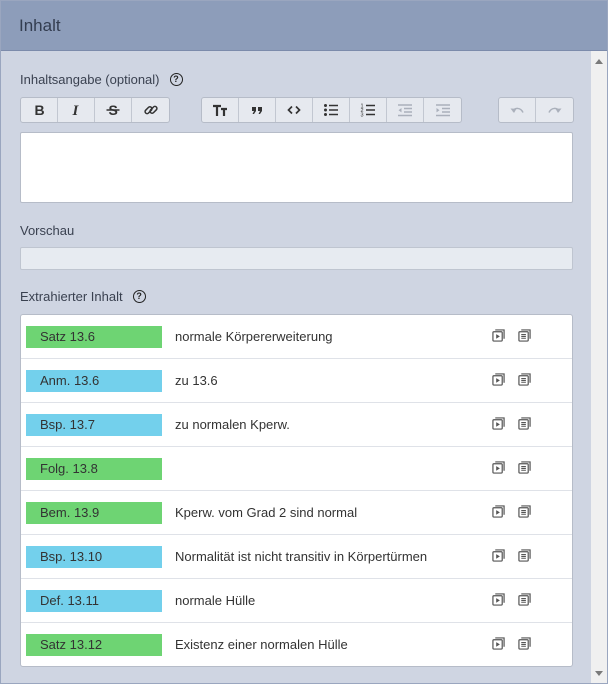 This screenshot has width=608, height=684. What do you see at coordinates (296, 381) in the screenshot?
I see `list-item: Anm. 13.6 zu 13.6` at bounding box center [296, 381].